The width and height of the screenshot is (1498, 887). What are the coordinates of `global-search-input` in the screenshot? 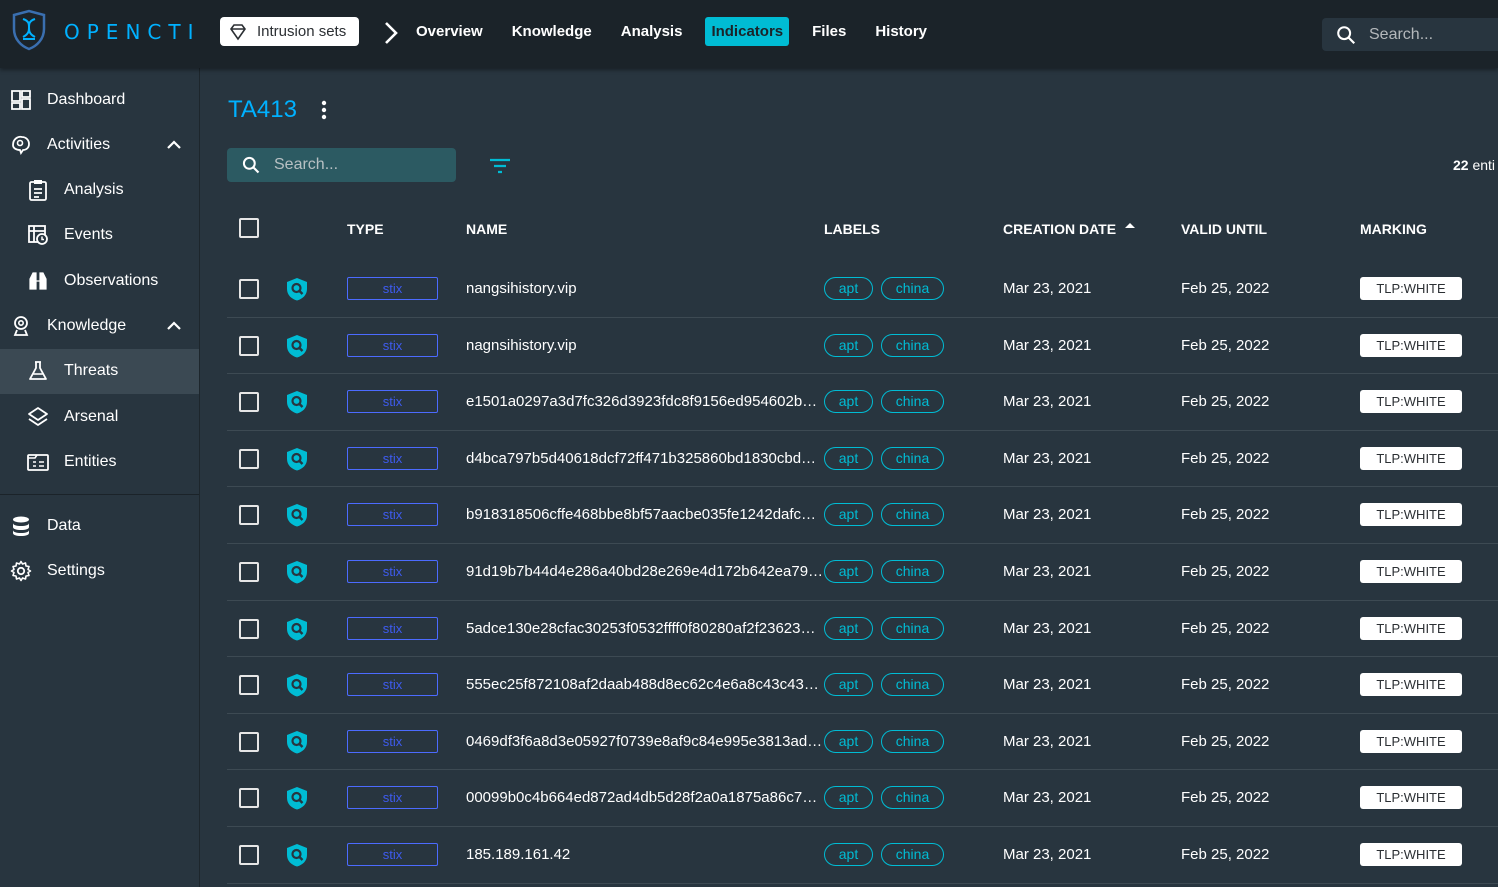 It's located at (1429, 34).